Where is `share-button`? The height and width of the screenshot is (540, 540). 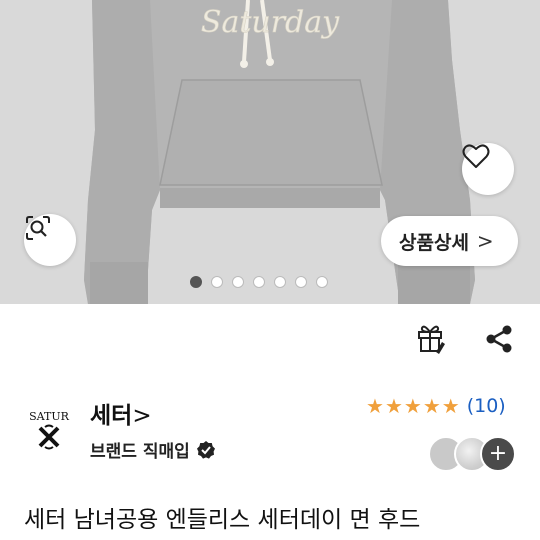 share-button is located at coordinates (499, 341).